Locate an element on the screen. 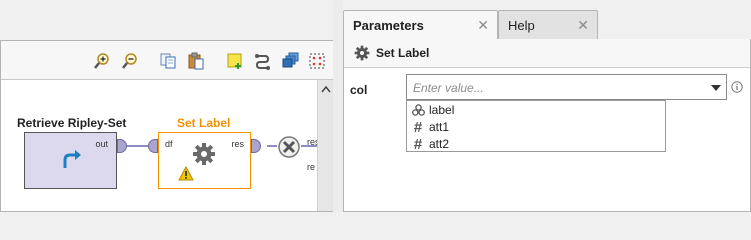 The width and height of the screenshot is (751, 240). tab-help-label: Help is located at coordinates (521, 25).